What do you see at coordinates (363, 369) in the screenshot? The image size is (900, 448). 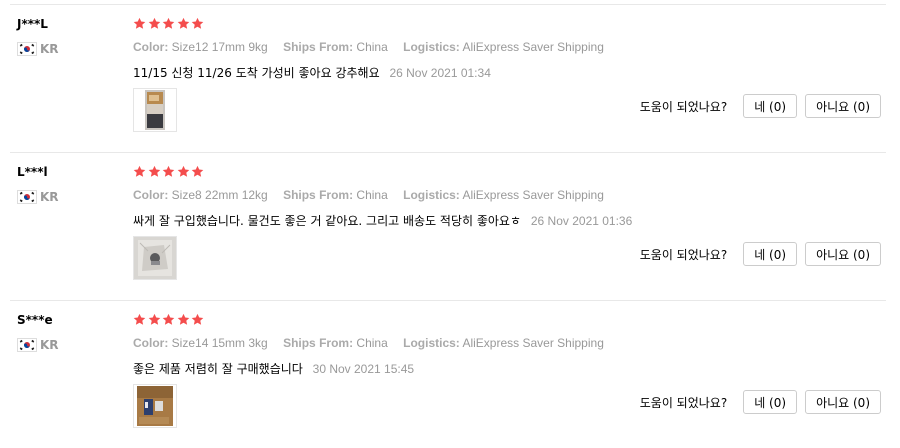 I see `review-date: 30 Nov 2021 15:45` at bounding box center [363, 369].